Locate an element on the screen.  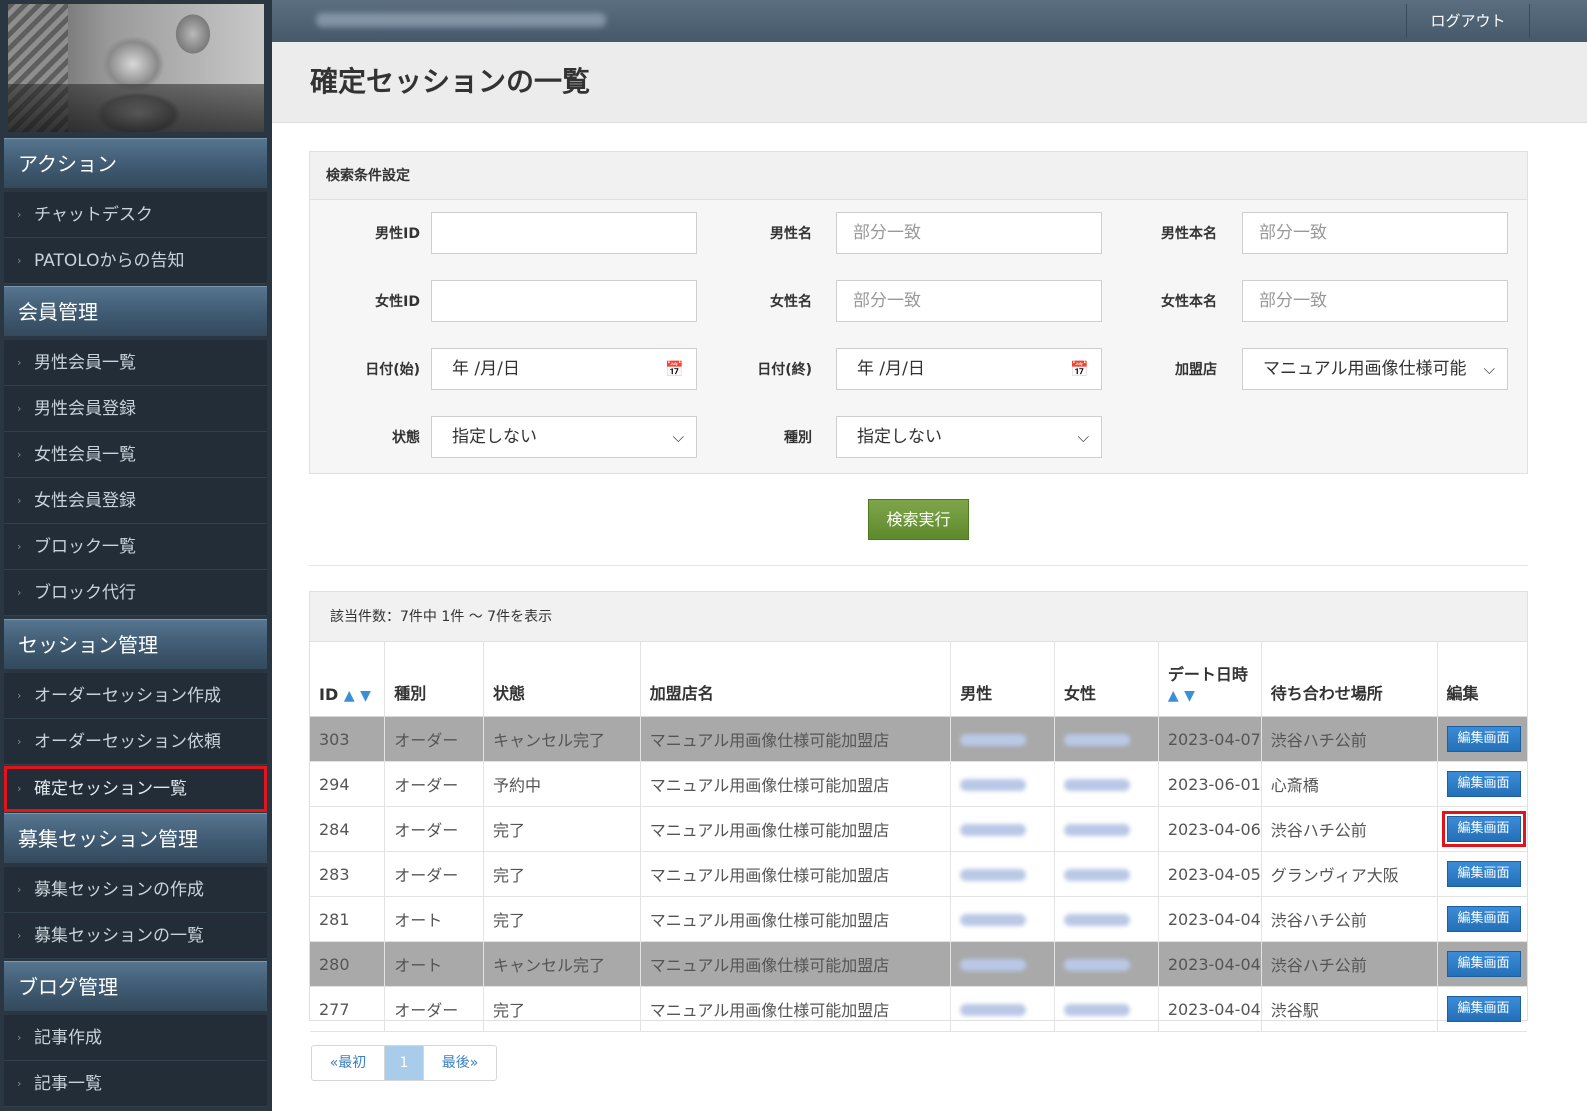
nav-item-recruit-list: › 募集セッションの一覧 is located at coordinates (135, 936).